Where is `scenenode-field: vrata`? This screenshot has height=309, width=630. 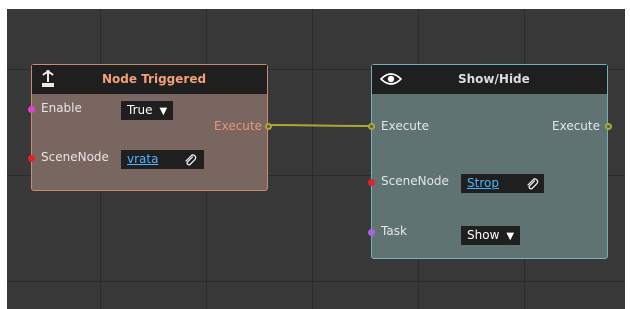
scenenode-field: vrata is located at coordinates (162, 159).